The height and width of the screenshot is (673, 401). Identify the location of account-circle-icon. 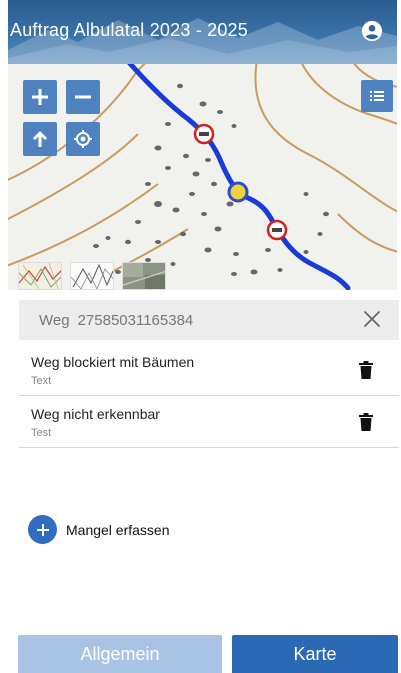
(372, 31).